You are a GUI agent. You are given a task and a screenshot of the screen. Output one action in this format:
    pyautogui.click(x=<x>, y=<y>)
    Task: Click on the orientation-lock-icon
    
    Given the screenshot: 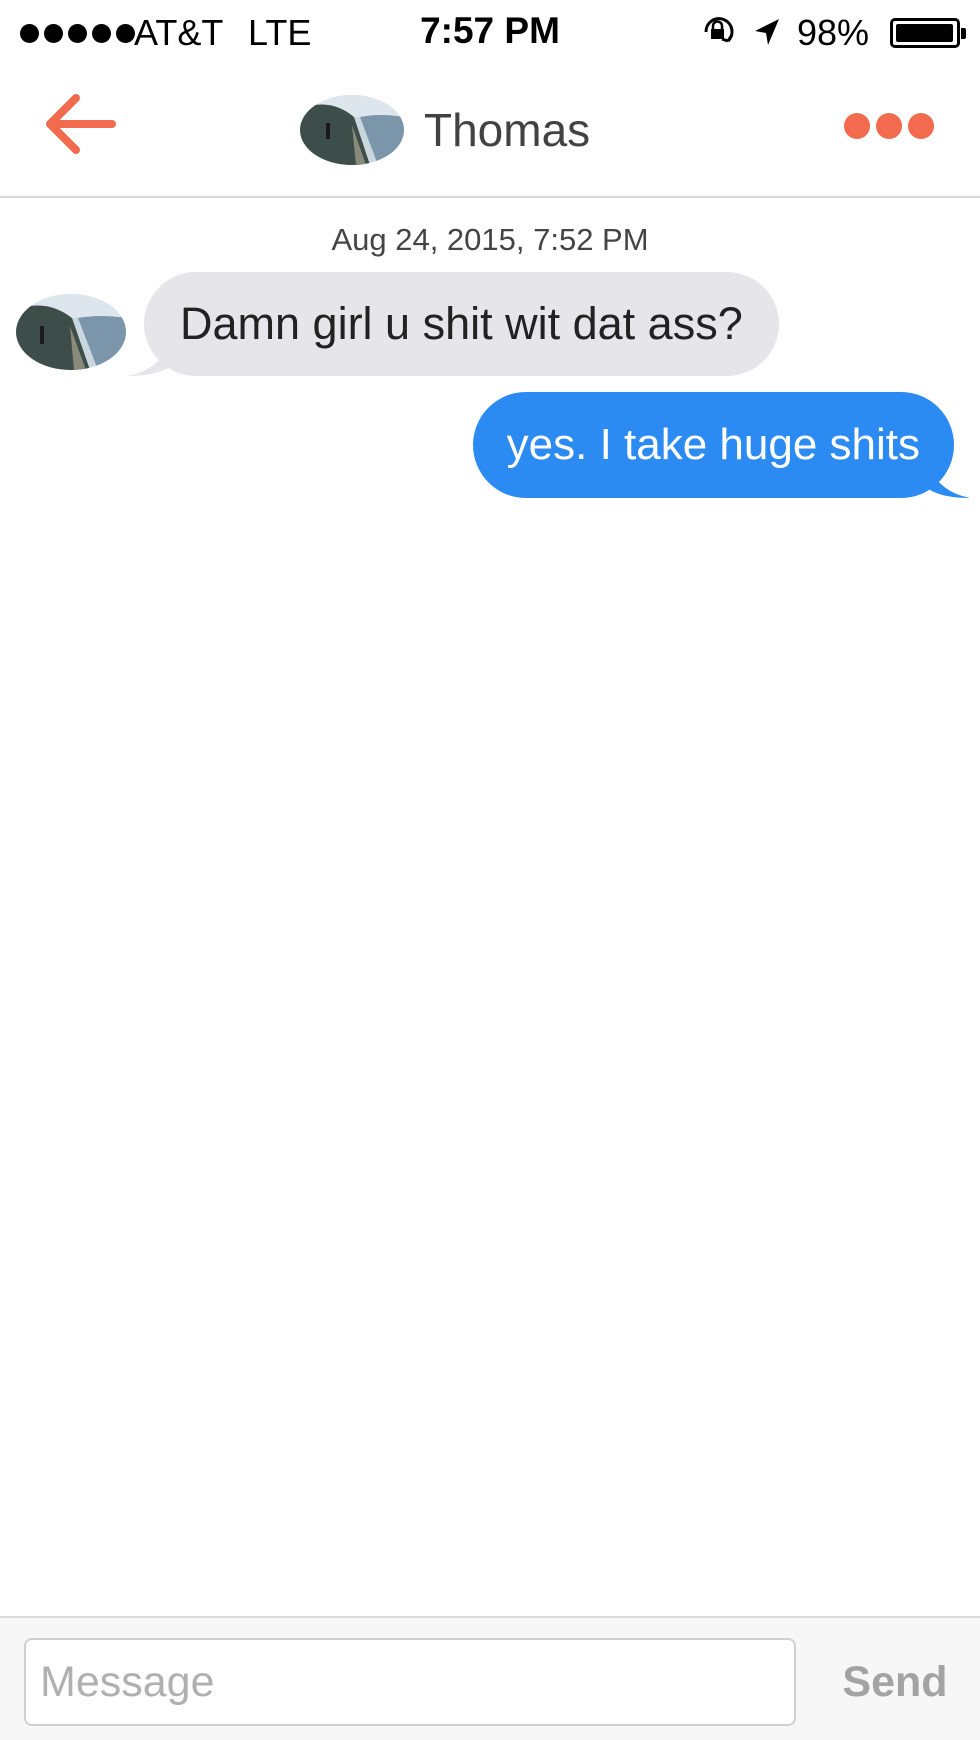 What is the action you would take?
    pyautogui.click(x=719, y=30)
    